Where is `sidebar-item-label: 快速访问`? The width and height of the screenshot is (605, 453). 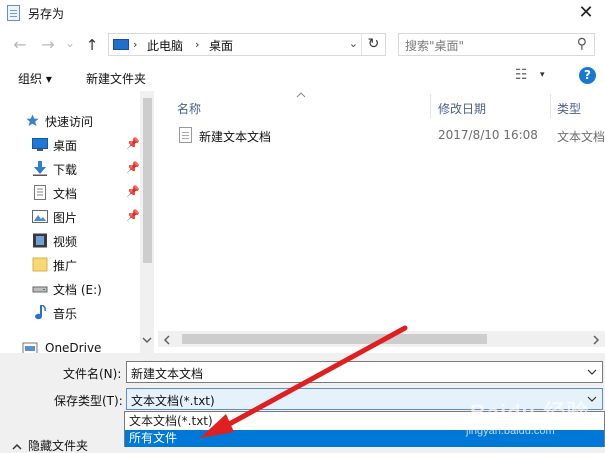 sidebar-item-label: 快速访问 is located at coordinates (69, 122).